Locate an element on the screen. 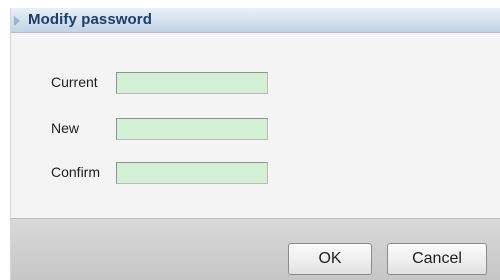 The image size is (500, 280). cancel-button: Cancel is located at coordinates (437, 259).